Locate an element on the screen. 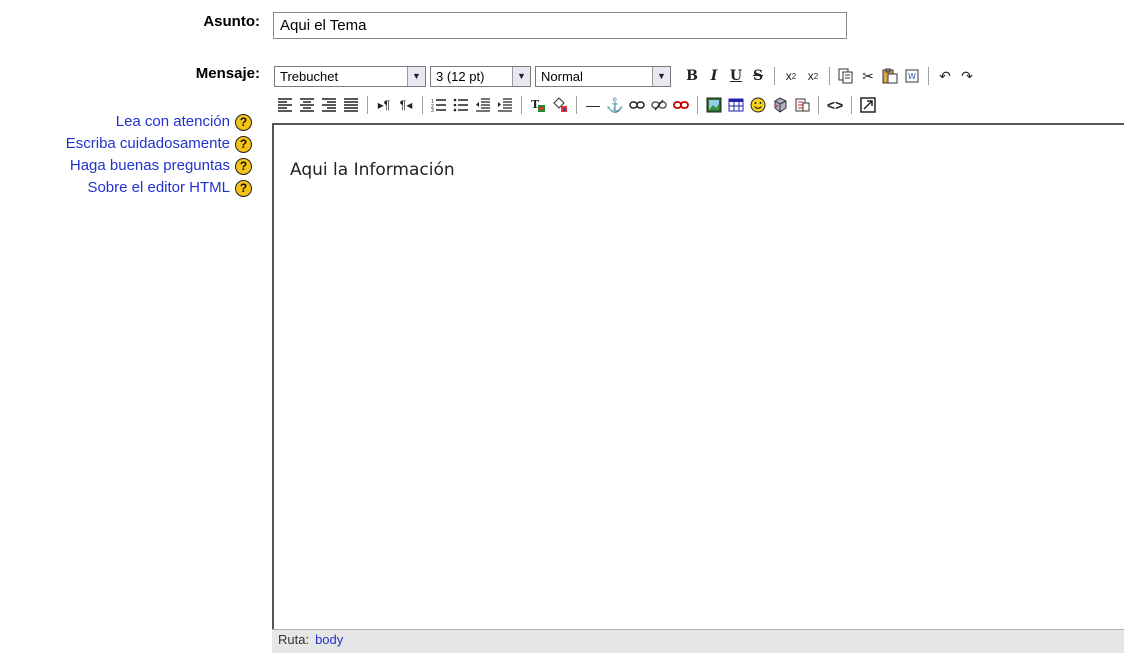 This screenshot has width=1124, height=653. subscript-icon: x2 is located at coordinates (791, 76).